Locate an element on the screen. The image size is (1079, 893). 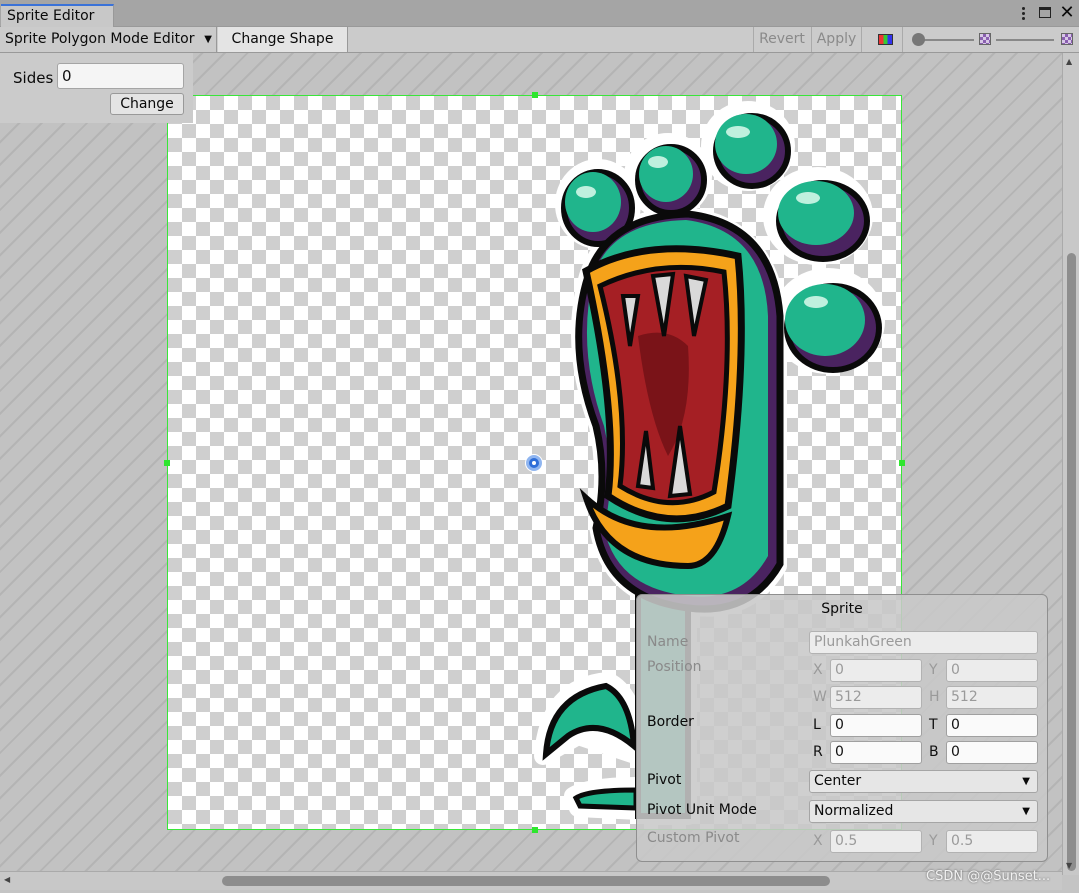
zoom-slider-icon is located at coordinates (918, 39).